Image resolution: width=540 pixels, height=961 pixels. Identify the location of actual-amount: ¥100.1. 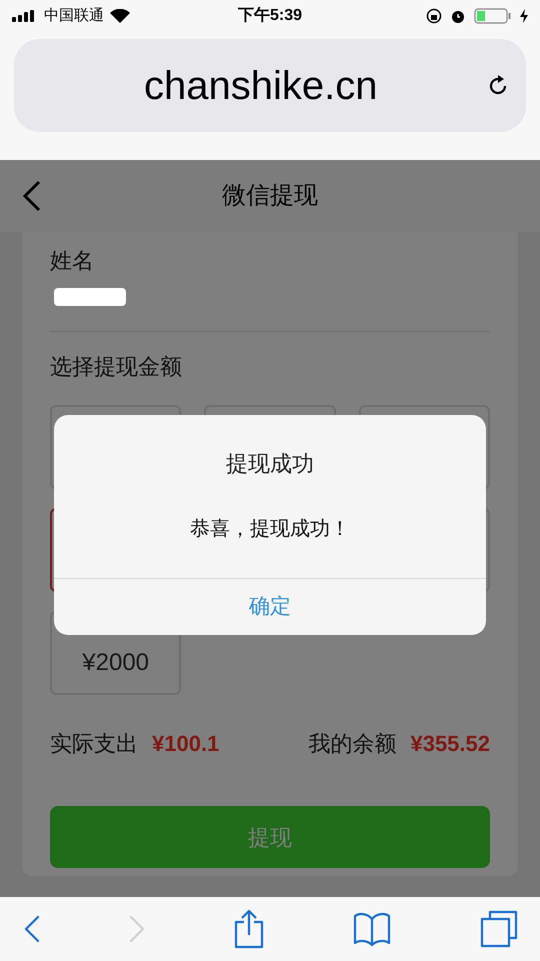
(186, 744).